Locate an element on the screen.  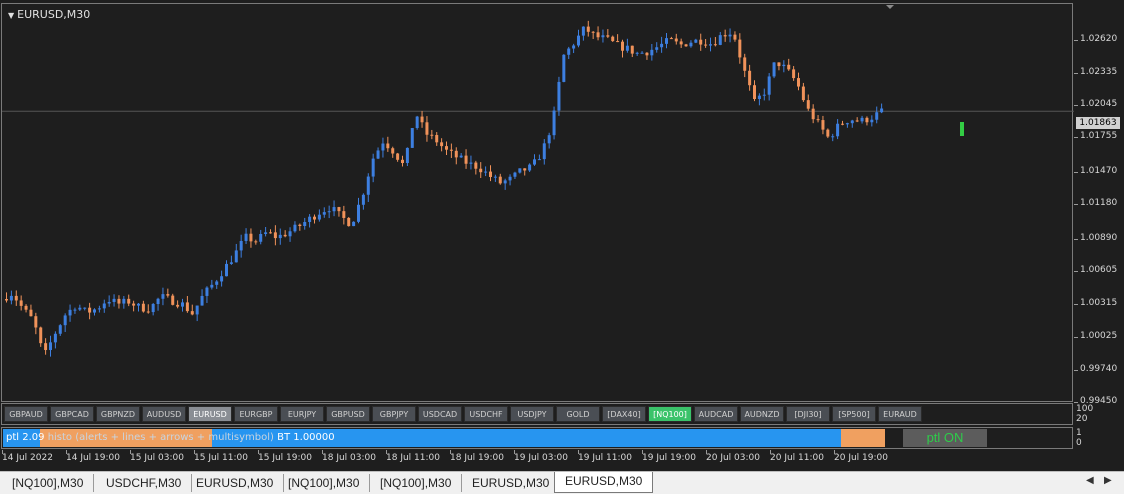
symbol-button-gbpnzd: GBPNZD is located at coordinates (118, 414).